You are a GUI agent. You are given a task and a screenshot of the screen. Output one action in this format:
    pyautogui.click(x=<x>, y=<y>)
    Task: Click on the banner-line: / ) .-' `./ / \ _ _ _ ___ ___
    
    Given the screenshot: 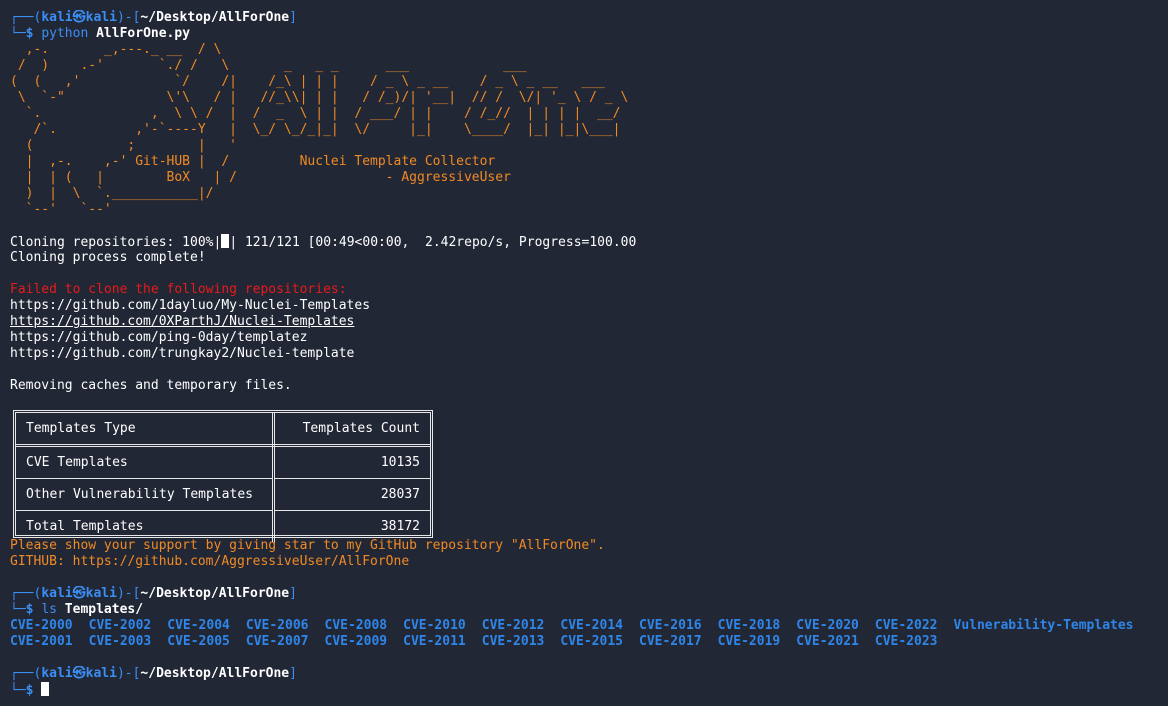 What is the action you would take?
    pyautogui.click(x=311, y=65)
    